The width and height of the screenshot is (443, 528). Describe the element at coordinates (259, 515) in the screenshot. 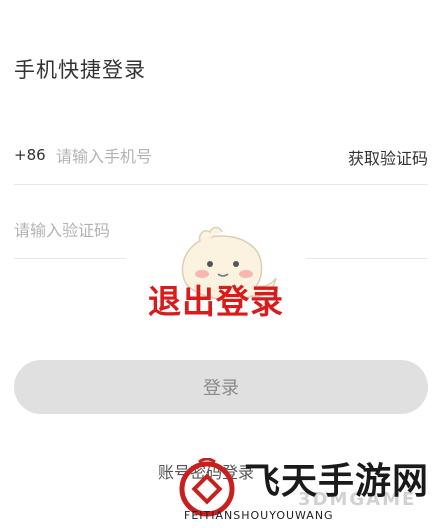

I see `watermark-subtext: FEITIANSHOUYOUWANG` at that location.